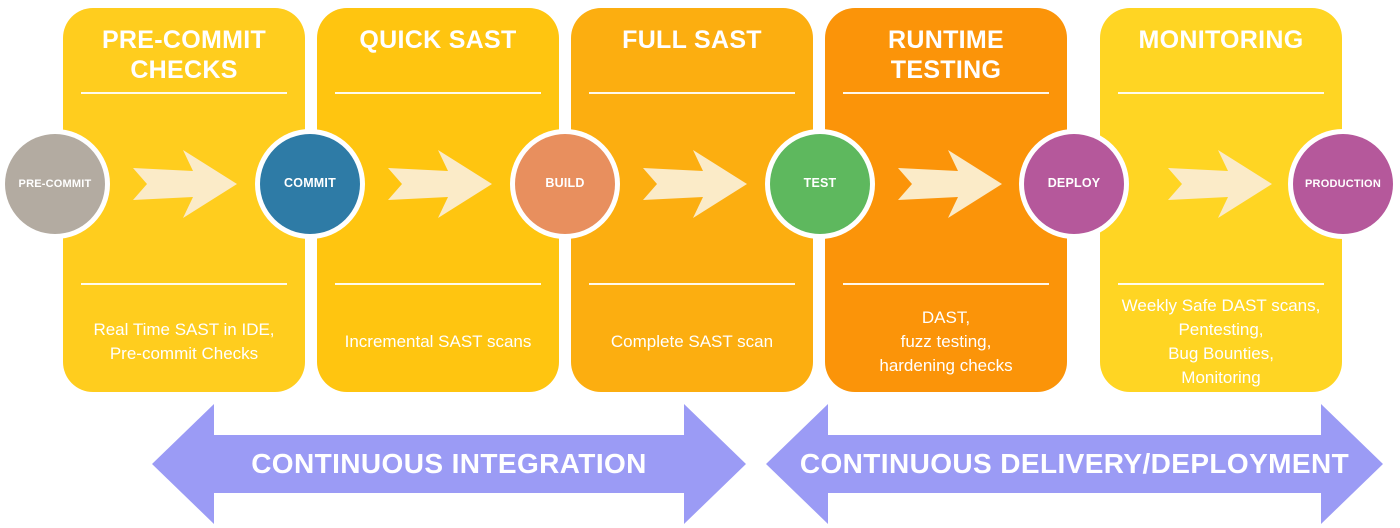  What do you see at coordinates (440, 184) in the screenshot?
I see `flow-arrow-icon-commit-to-build` at bounding box center [440, 184].